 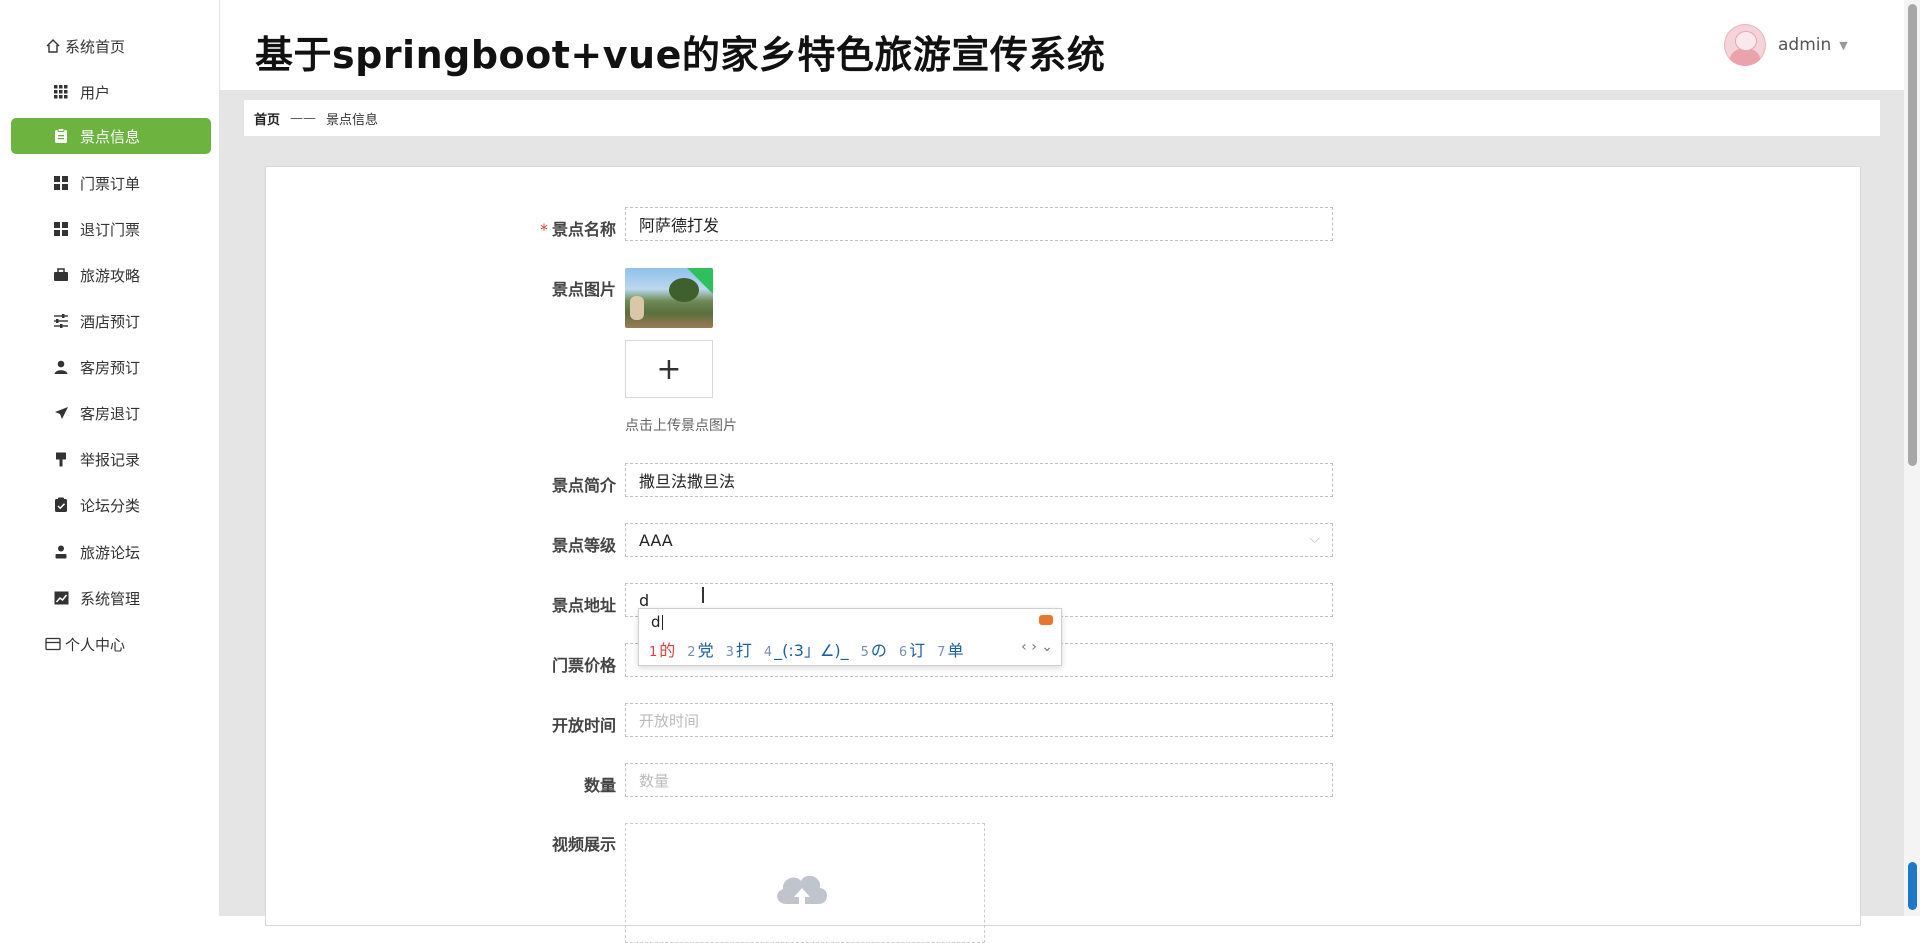 I want to click on address-label: 景点地址, so click(x=583, y=605).